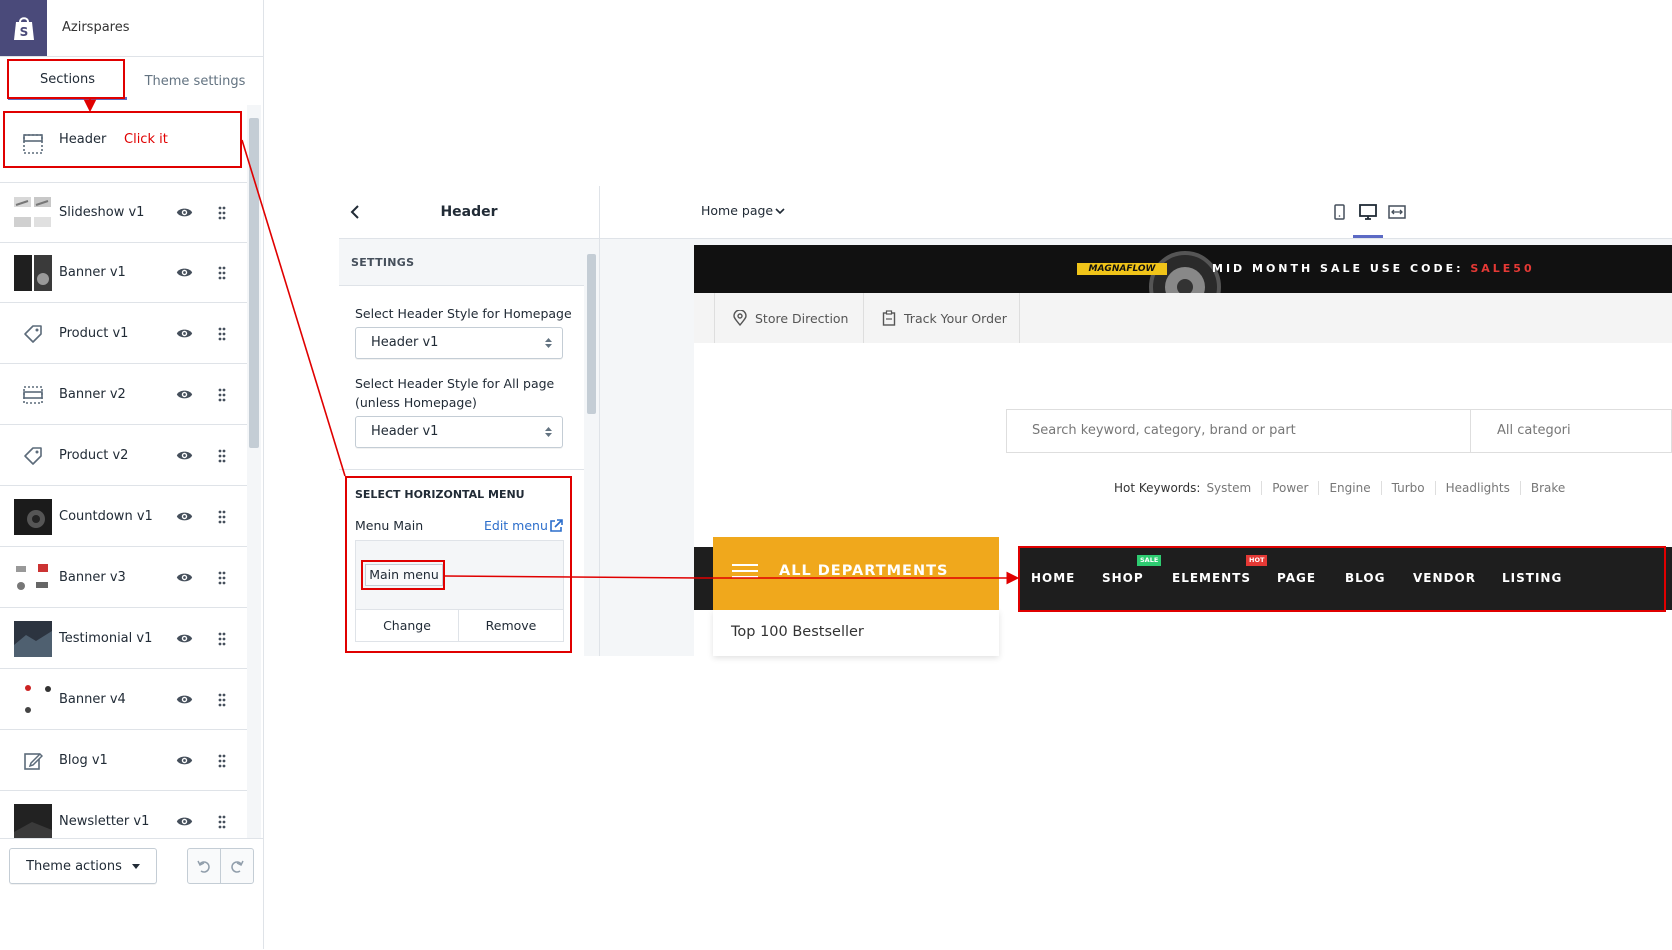  What do you see at coordinates (780, 211) in the screenshot?
I see `chevron-down-icon` at bounding box center [780, 211].